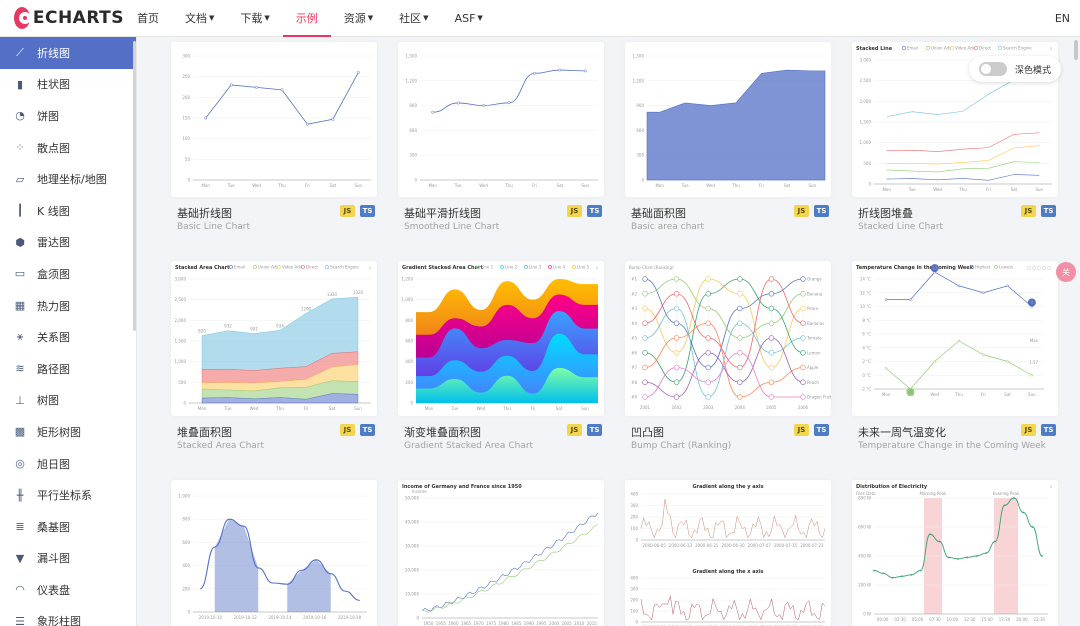  What do you see at coordinates (68, 495) in the screenshot?
I see `sidebar-item-14: ╫ 平行坐标系` at bounding box center [68, 495].